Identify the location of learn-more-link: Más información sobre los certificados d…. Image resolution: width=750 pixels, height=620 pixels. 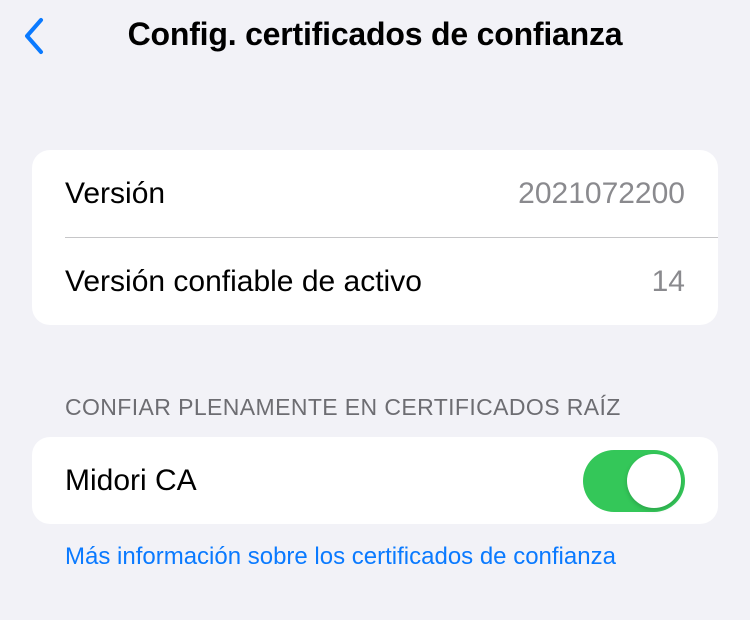
(345, 556).